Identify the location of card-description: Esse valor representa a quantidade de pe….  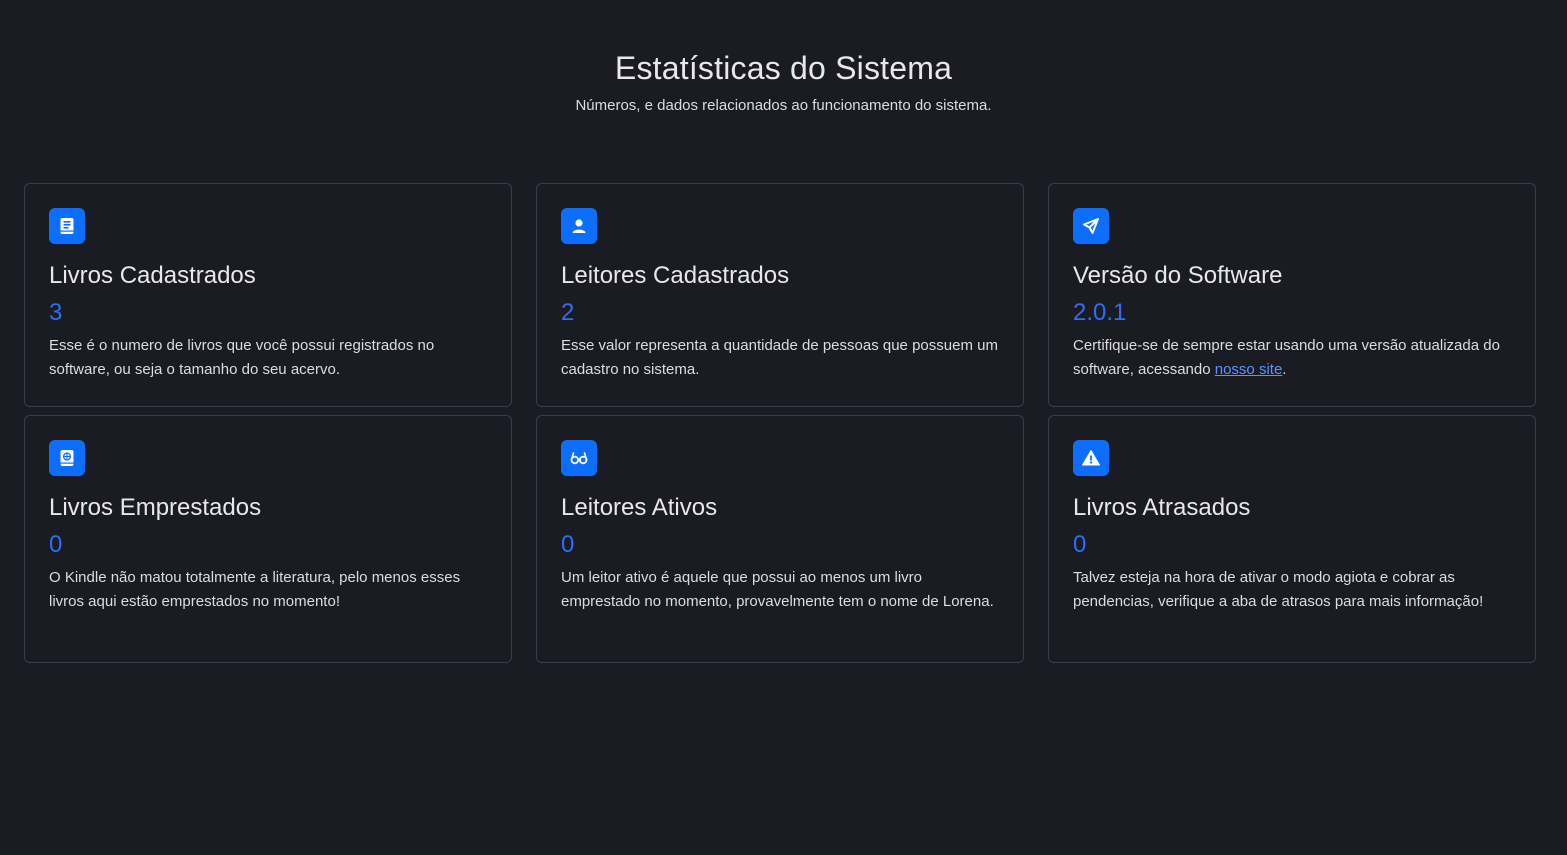
(779, 357).